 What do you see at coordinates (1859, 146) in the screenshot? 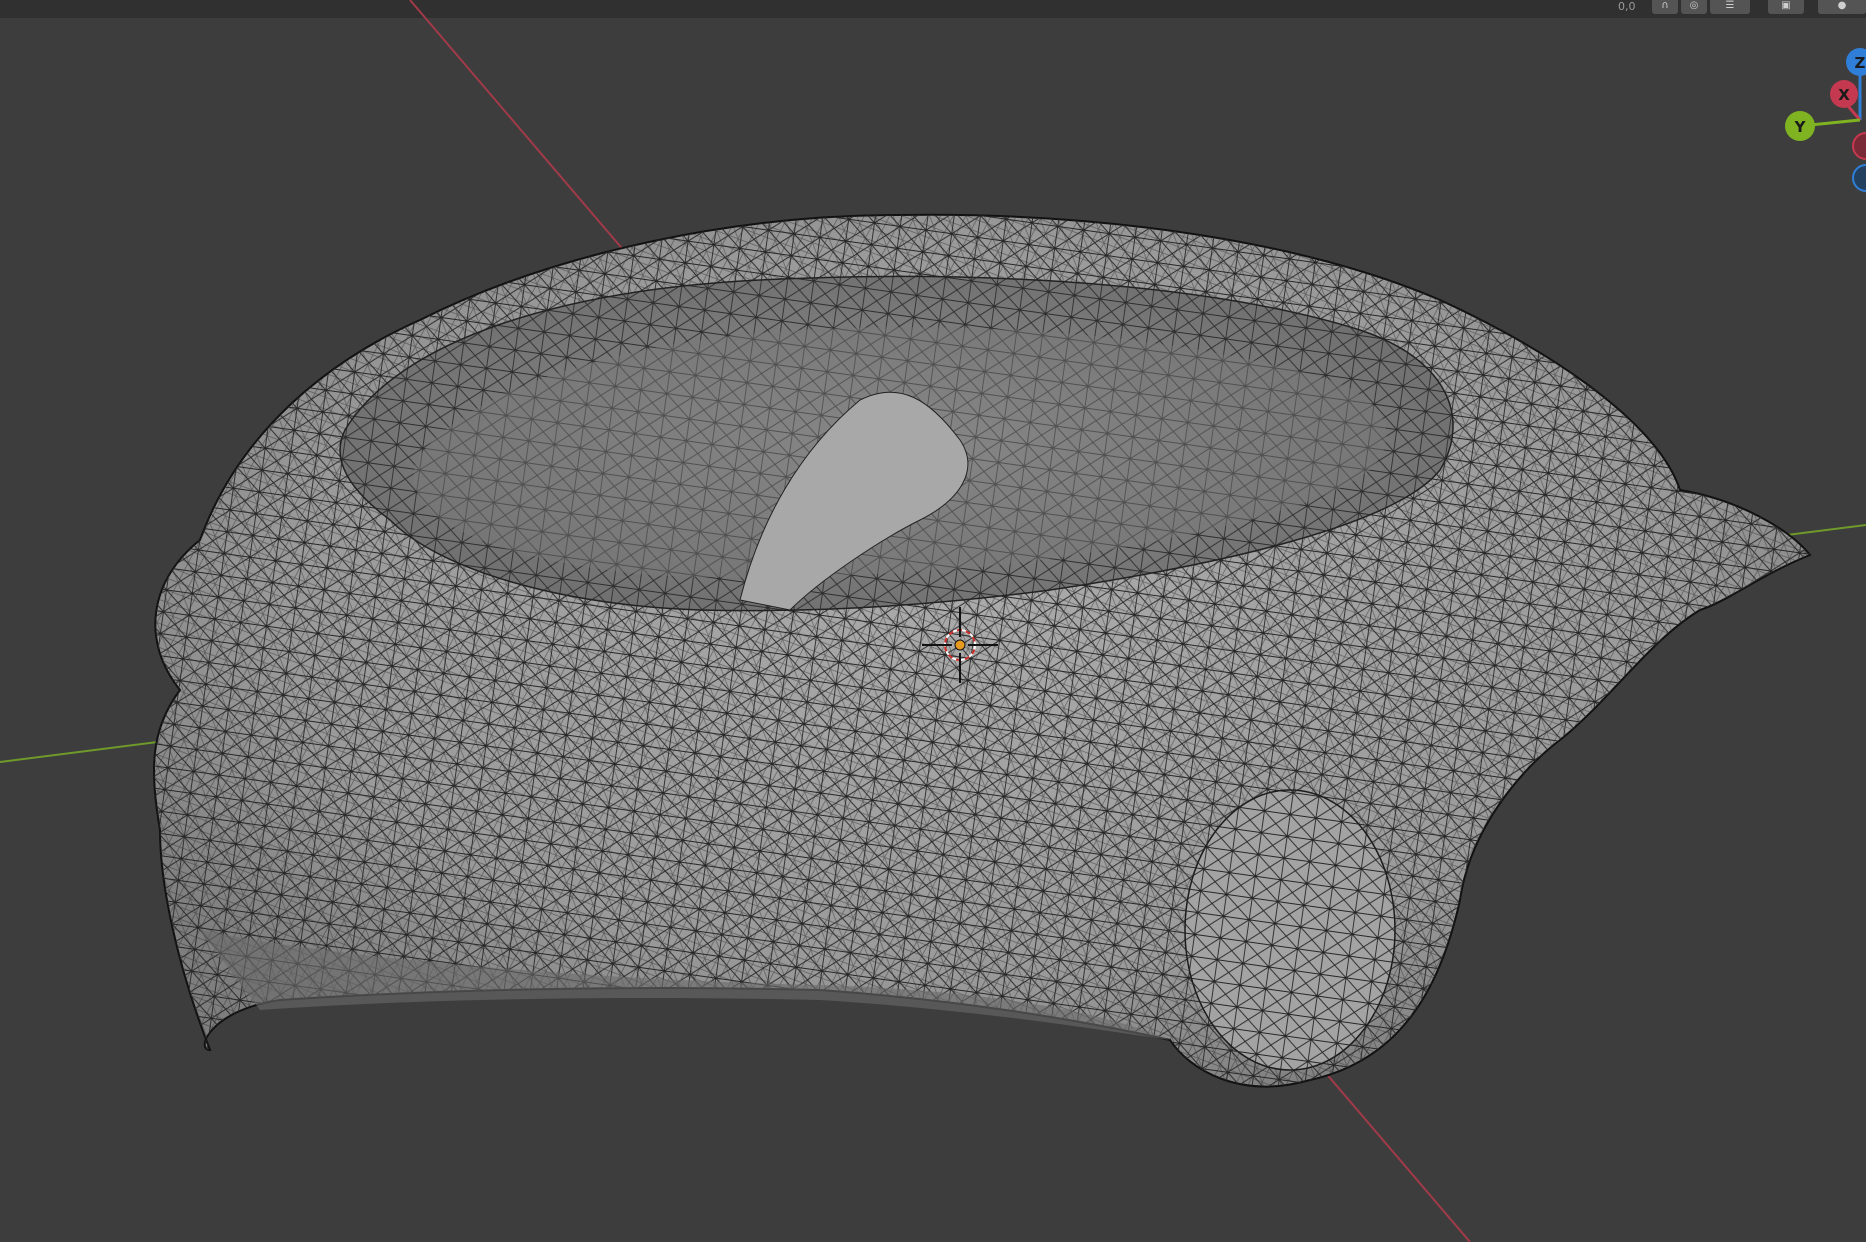
I see `gizmo-neg-x` at bounding box center [1859, 146].